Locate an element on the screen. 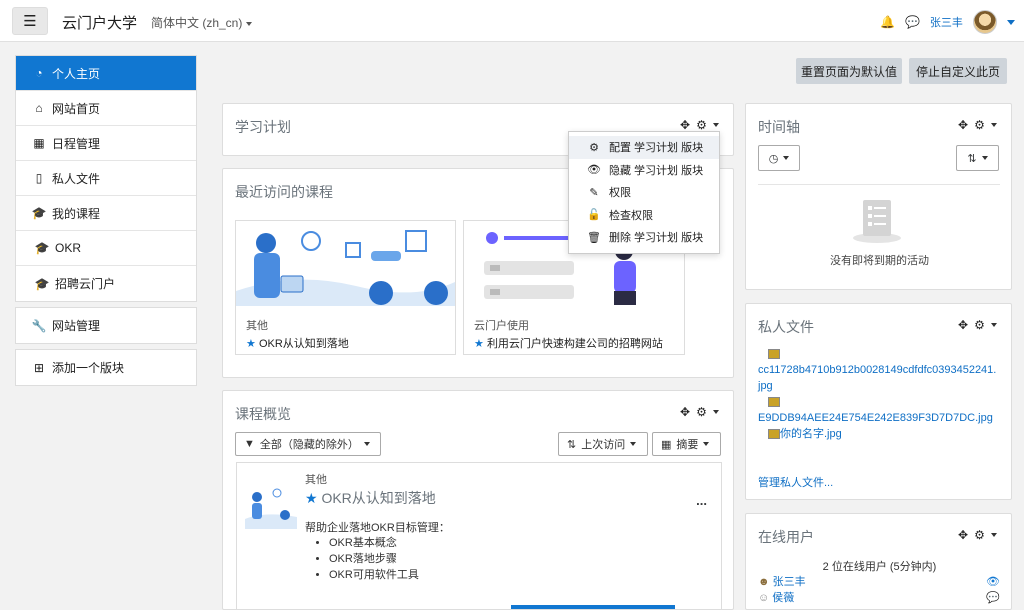  menu-item-permissions: ✎ 权限 is located at coordinates (644, 192).